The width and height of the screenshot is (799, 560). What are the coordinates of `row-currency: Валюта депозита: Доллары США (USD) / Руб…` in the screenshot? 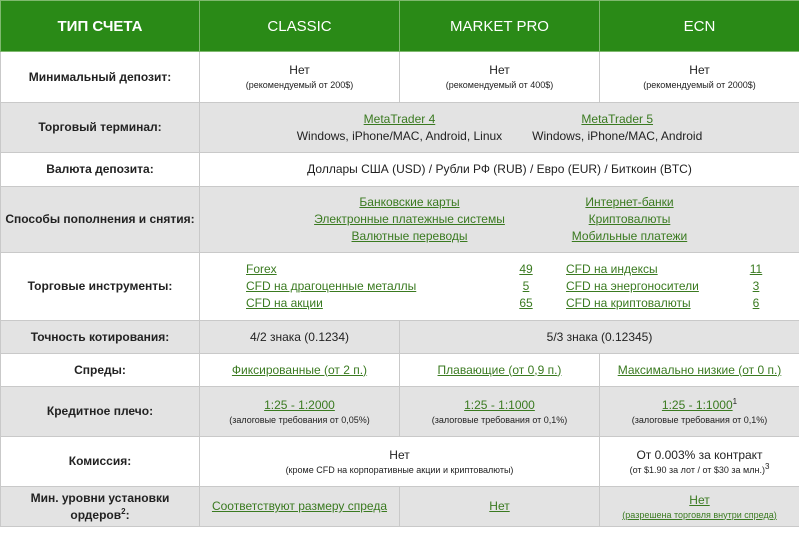 It's located at (399, 169).